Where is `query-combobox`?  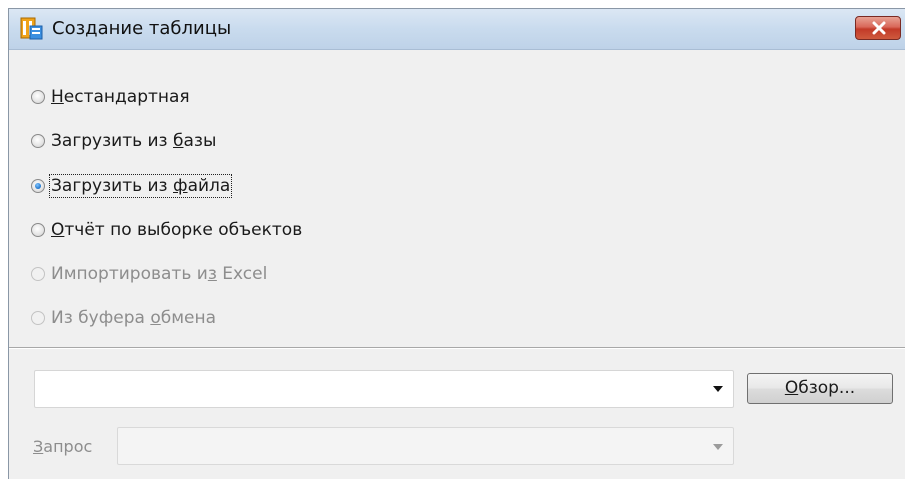
query-combobox is located at coordinates (425, 446).